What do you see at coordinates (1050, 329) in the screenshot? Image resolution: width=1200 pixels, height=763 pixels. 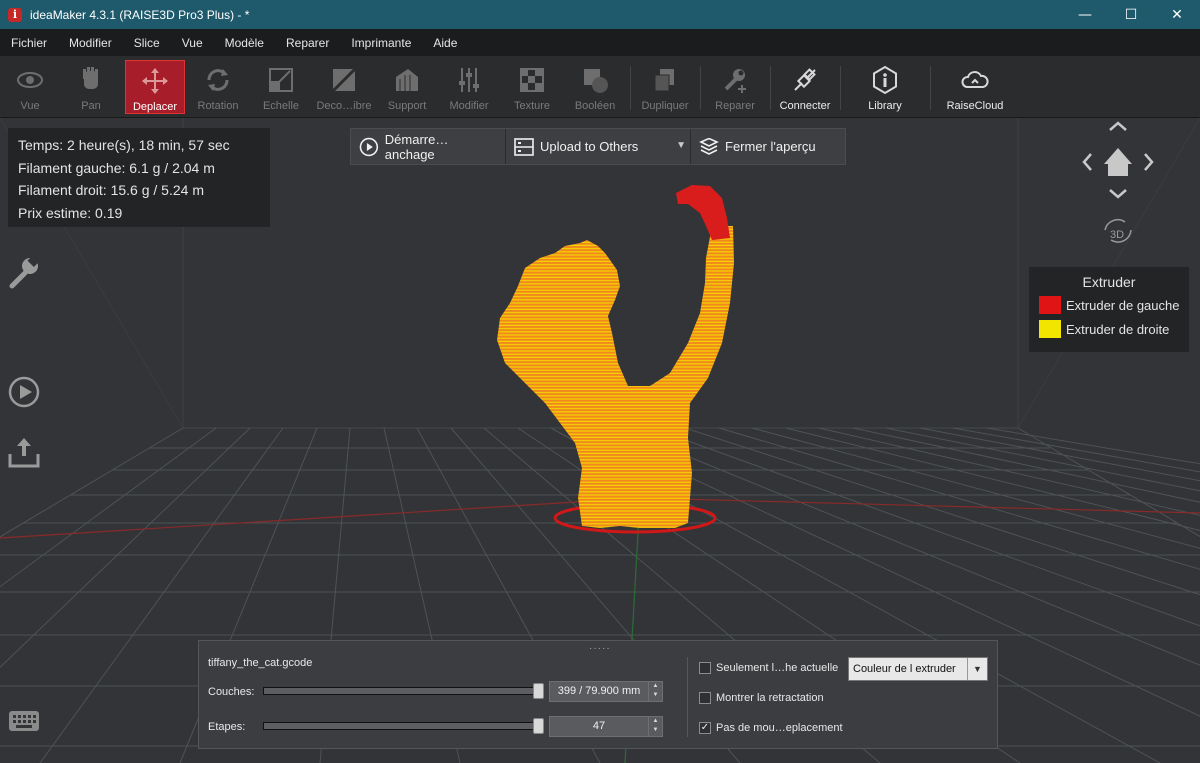 I see `right-extruder-swatch` at bounding box center [1050, 329].